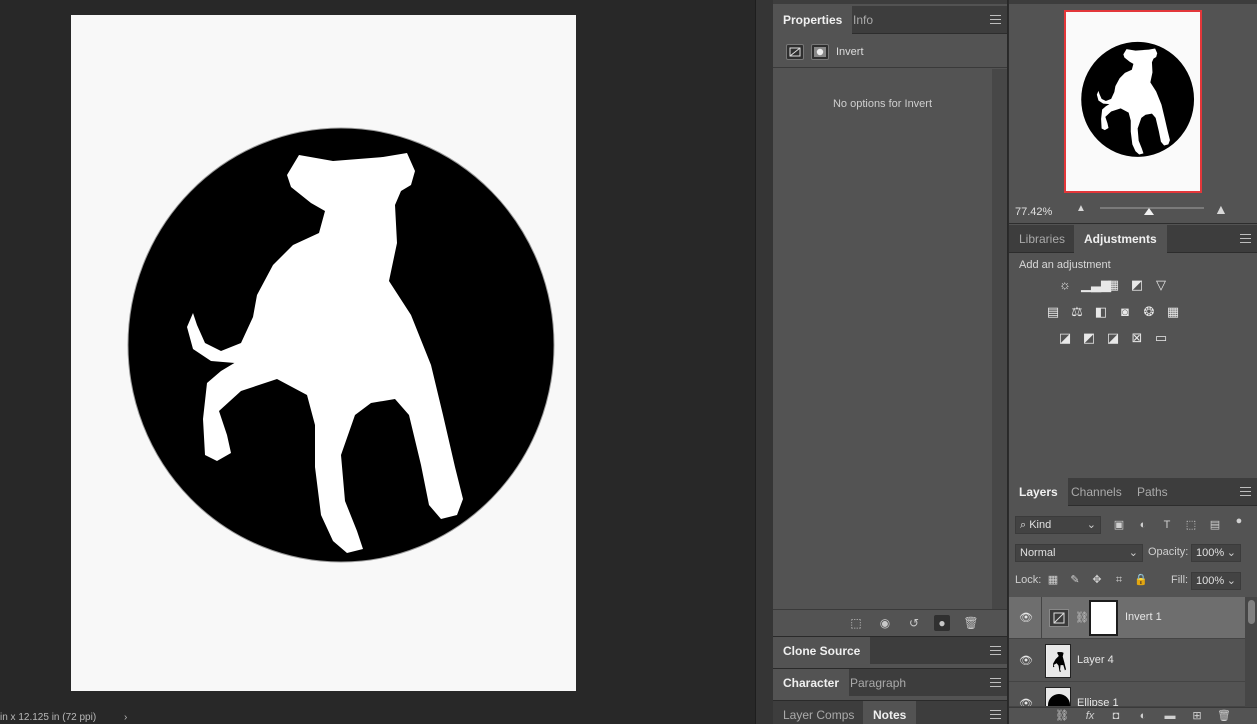 Image resolution: width=1257 pixels, height=724 pixels. I want to click on layer-row-layer-4: 👁 Layer 4, so click(1127, 661).